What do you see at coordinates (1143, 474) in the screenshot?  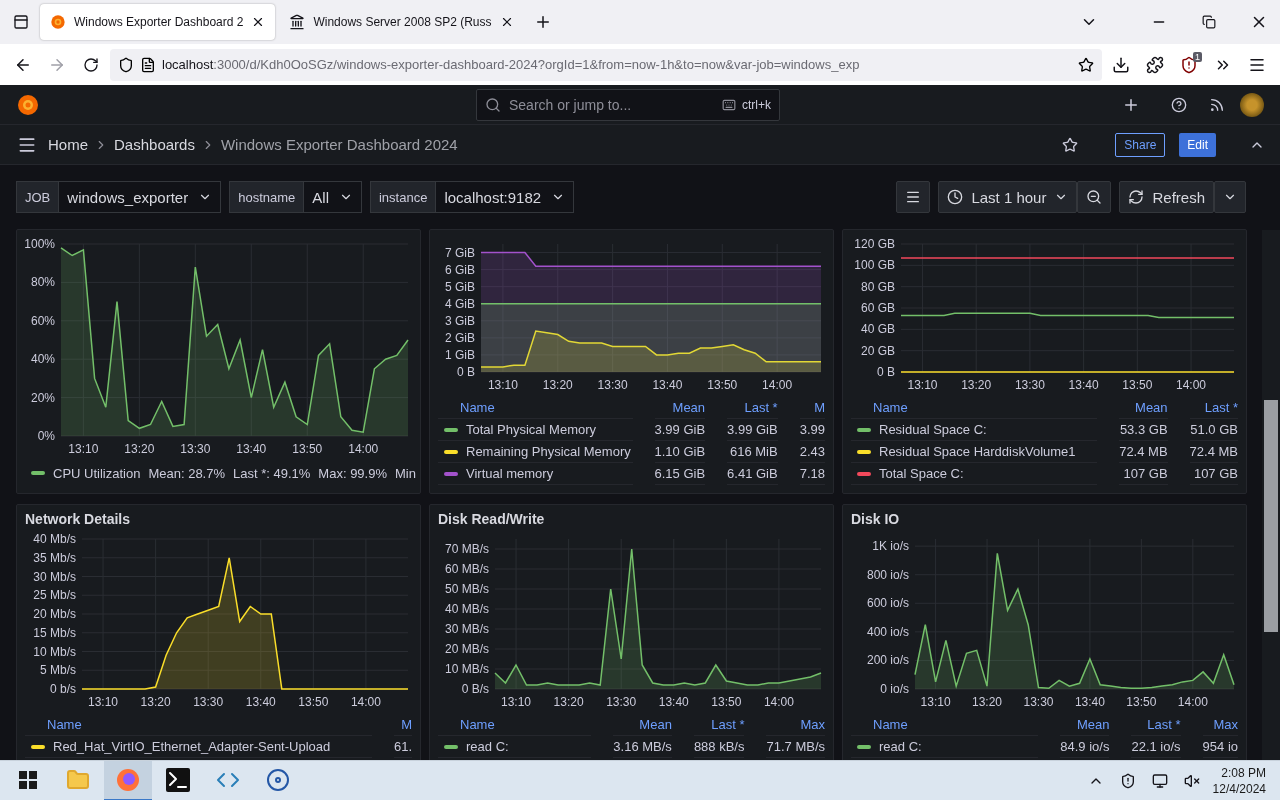 I see `table-cell: 107 GB` at bounding box center [1143, 474].